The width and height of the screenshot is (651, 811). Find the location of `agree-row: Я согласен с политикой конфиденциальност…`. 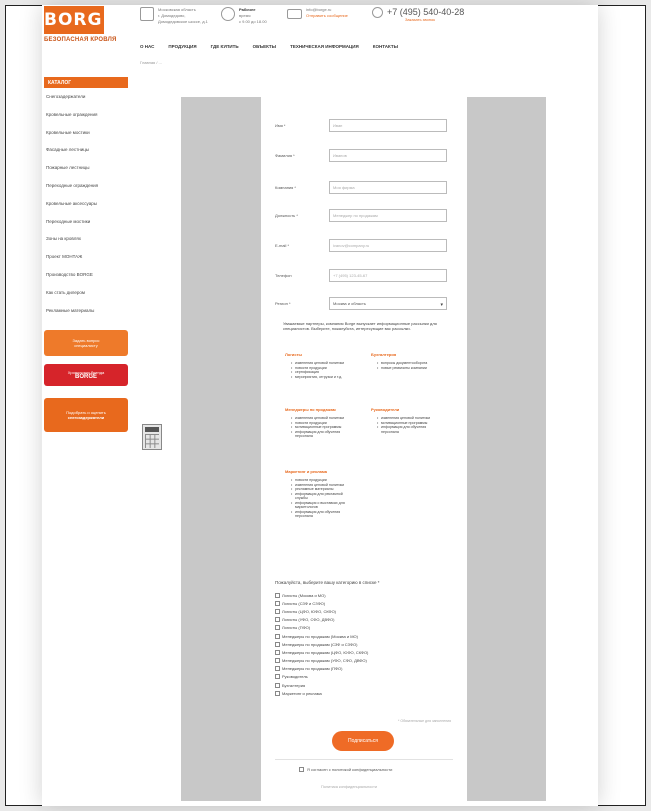

agree-row: Я согласен с политикой конфиденциальност… is located at coordinates (345, 769).